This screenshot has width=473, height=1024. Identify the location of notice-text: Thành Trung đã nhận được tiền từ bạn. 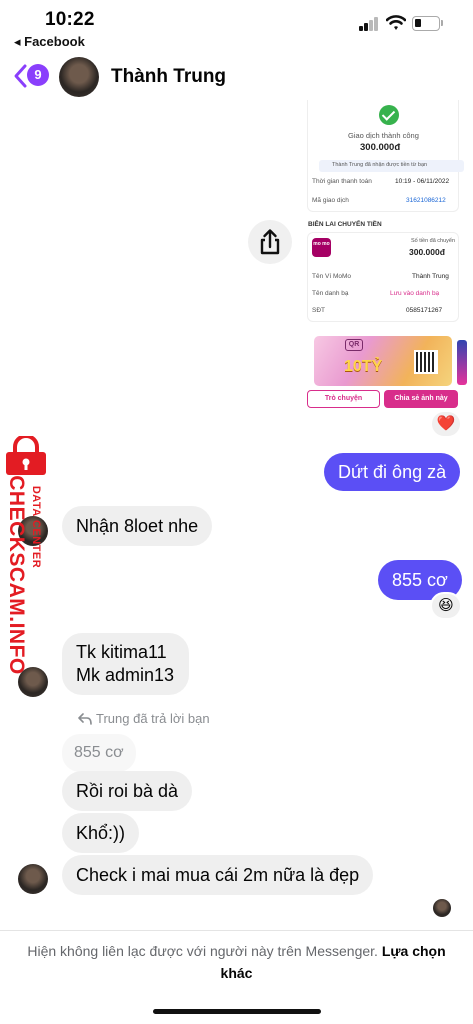
(380, 165).